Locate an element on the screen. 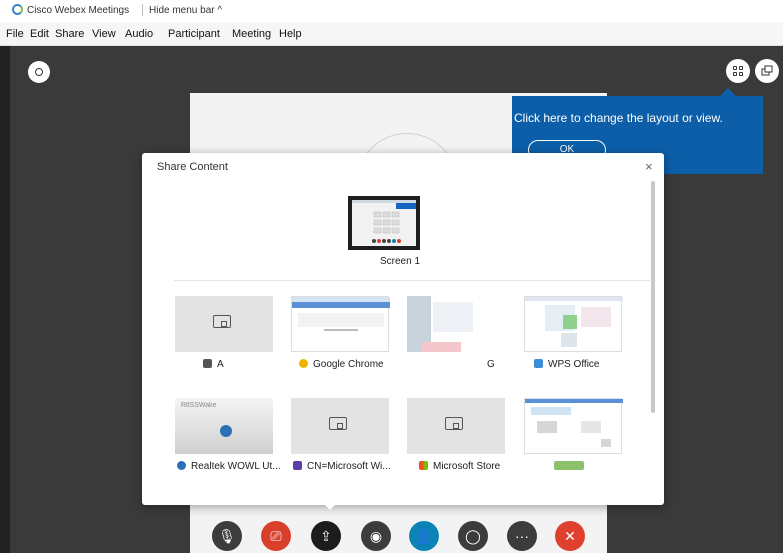  app-label-text: Google Chrome is located at coordinates (348, 364).